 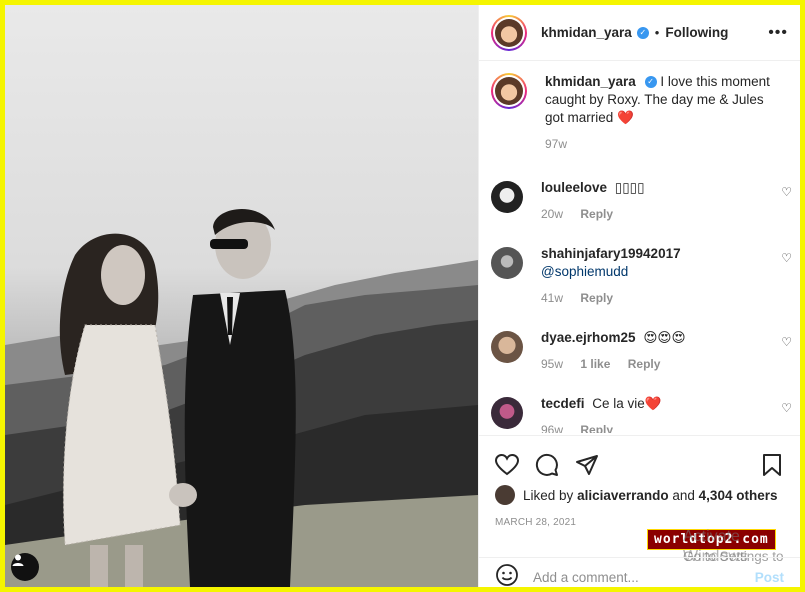 What do you see at coordinates (641, 351) in the screenshot?
I see `comment-item: dyae.ejrhom25 😍😍😍 95w 1 like Reply ♡` at bounding box center [641, 351].